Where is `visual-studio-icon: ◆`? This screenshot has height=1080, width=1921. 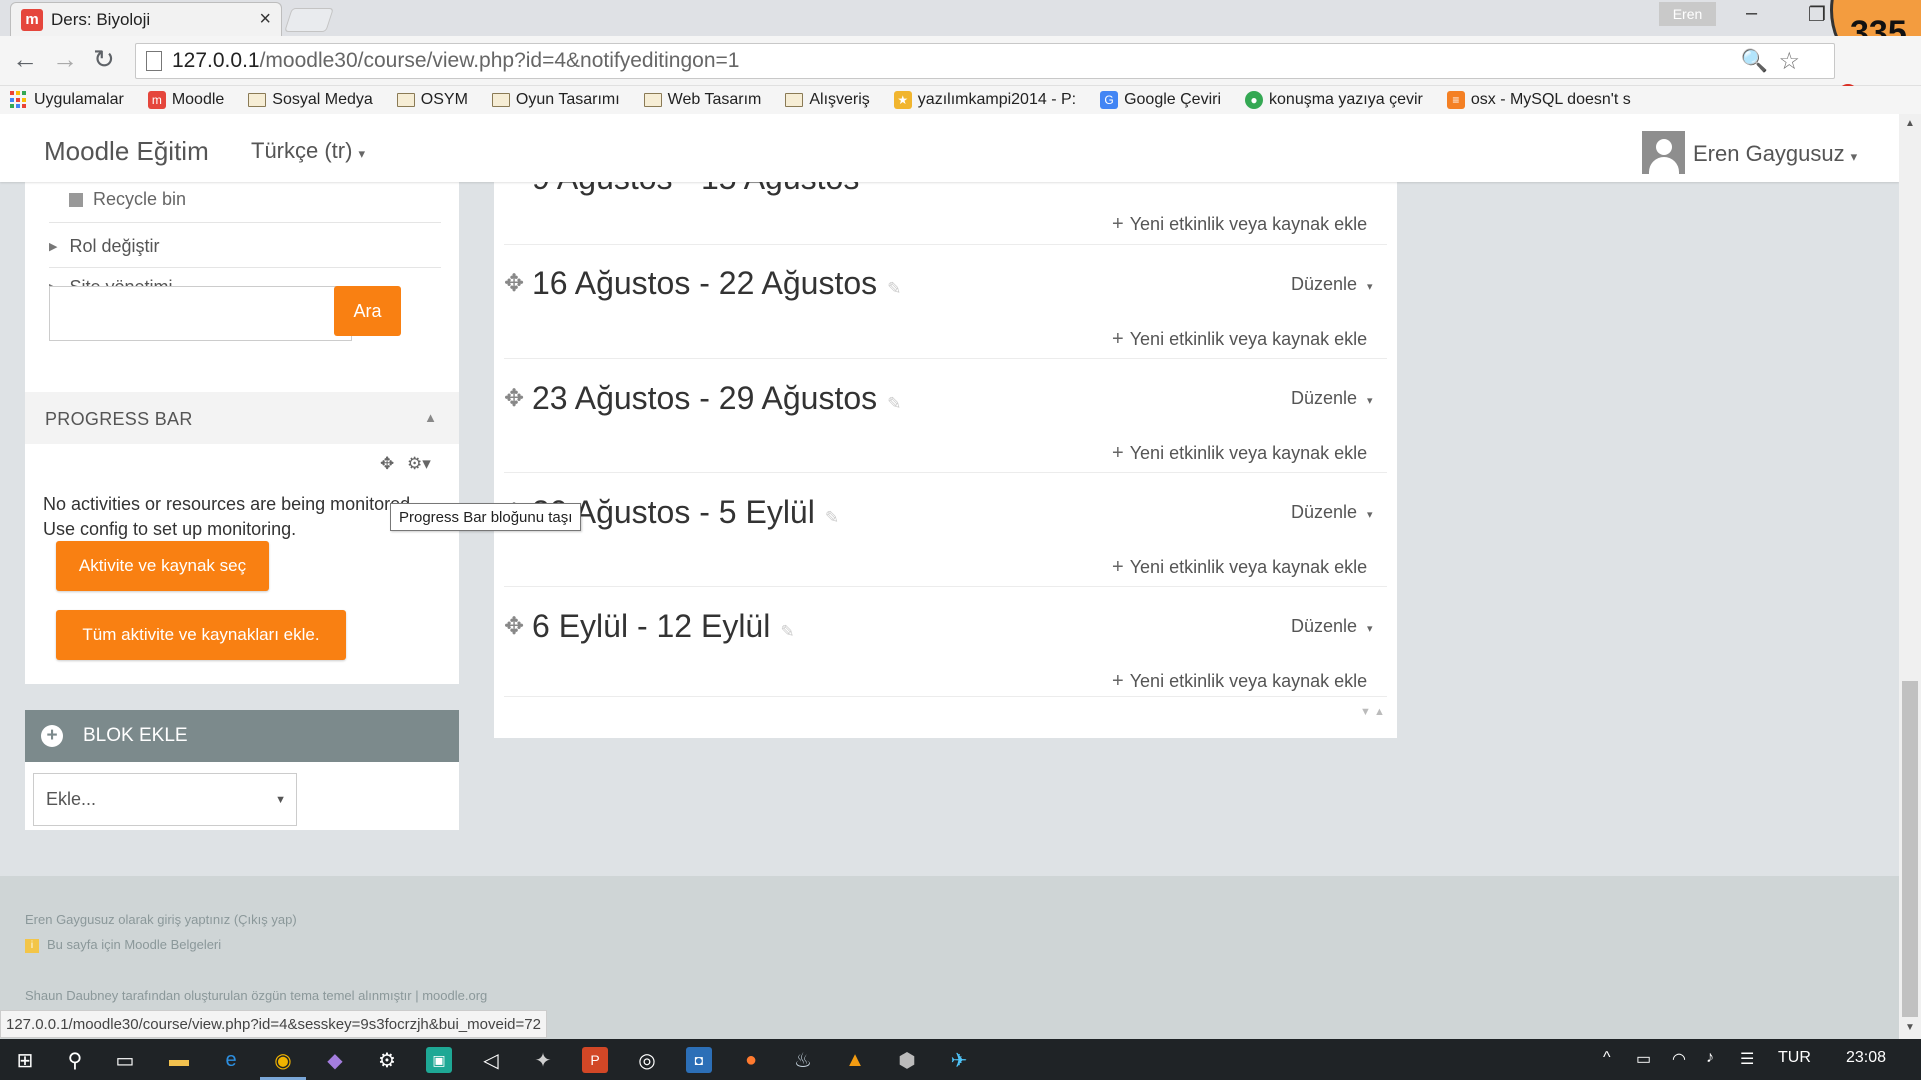 visual-studio-icon: ◆ is located at coordinates (335, 1060).